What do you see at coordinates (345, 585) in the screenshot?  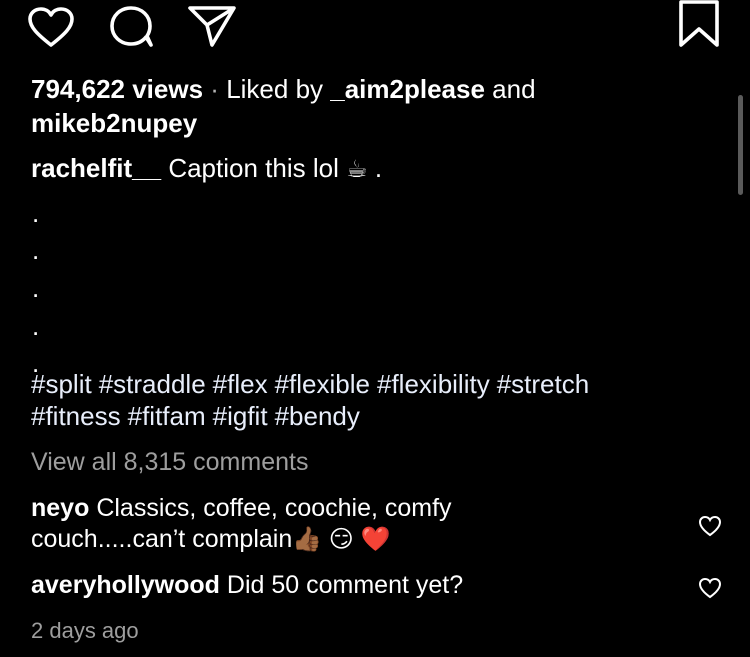 I see `comment-text: Did 50 comment yet?` at bounding box center [345, 585].